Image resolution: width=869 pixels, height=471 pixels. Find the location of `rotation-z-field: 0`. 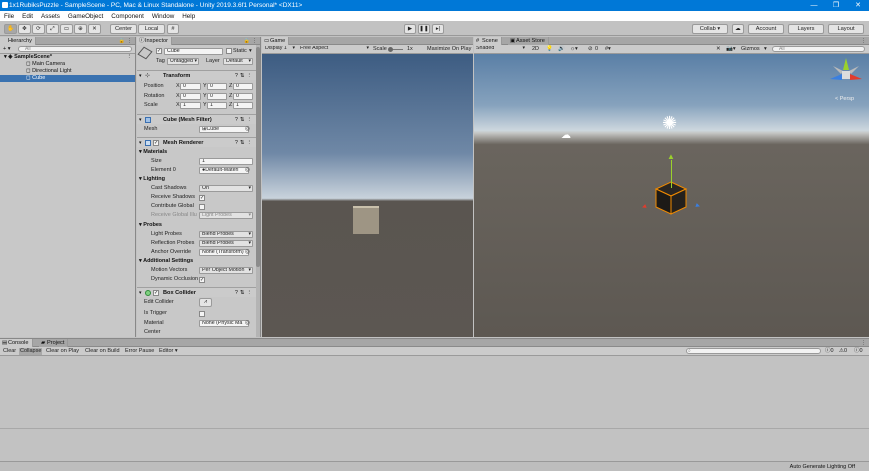

rotation-z-field: 0 is located at coordinates (243, 96).